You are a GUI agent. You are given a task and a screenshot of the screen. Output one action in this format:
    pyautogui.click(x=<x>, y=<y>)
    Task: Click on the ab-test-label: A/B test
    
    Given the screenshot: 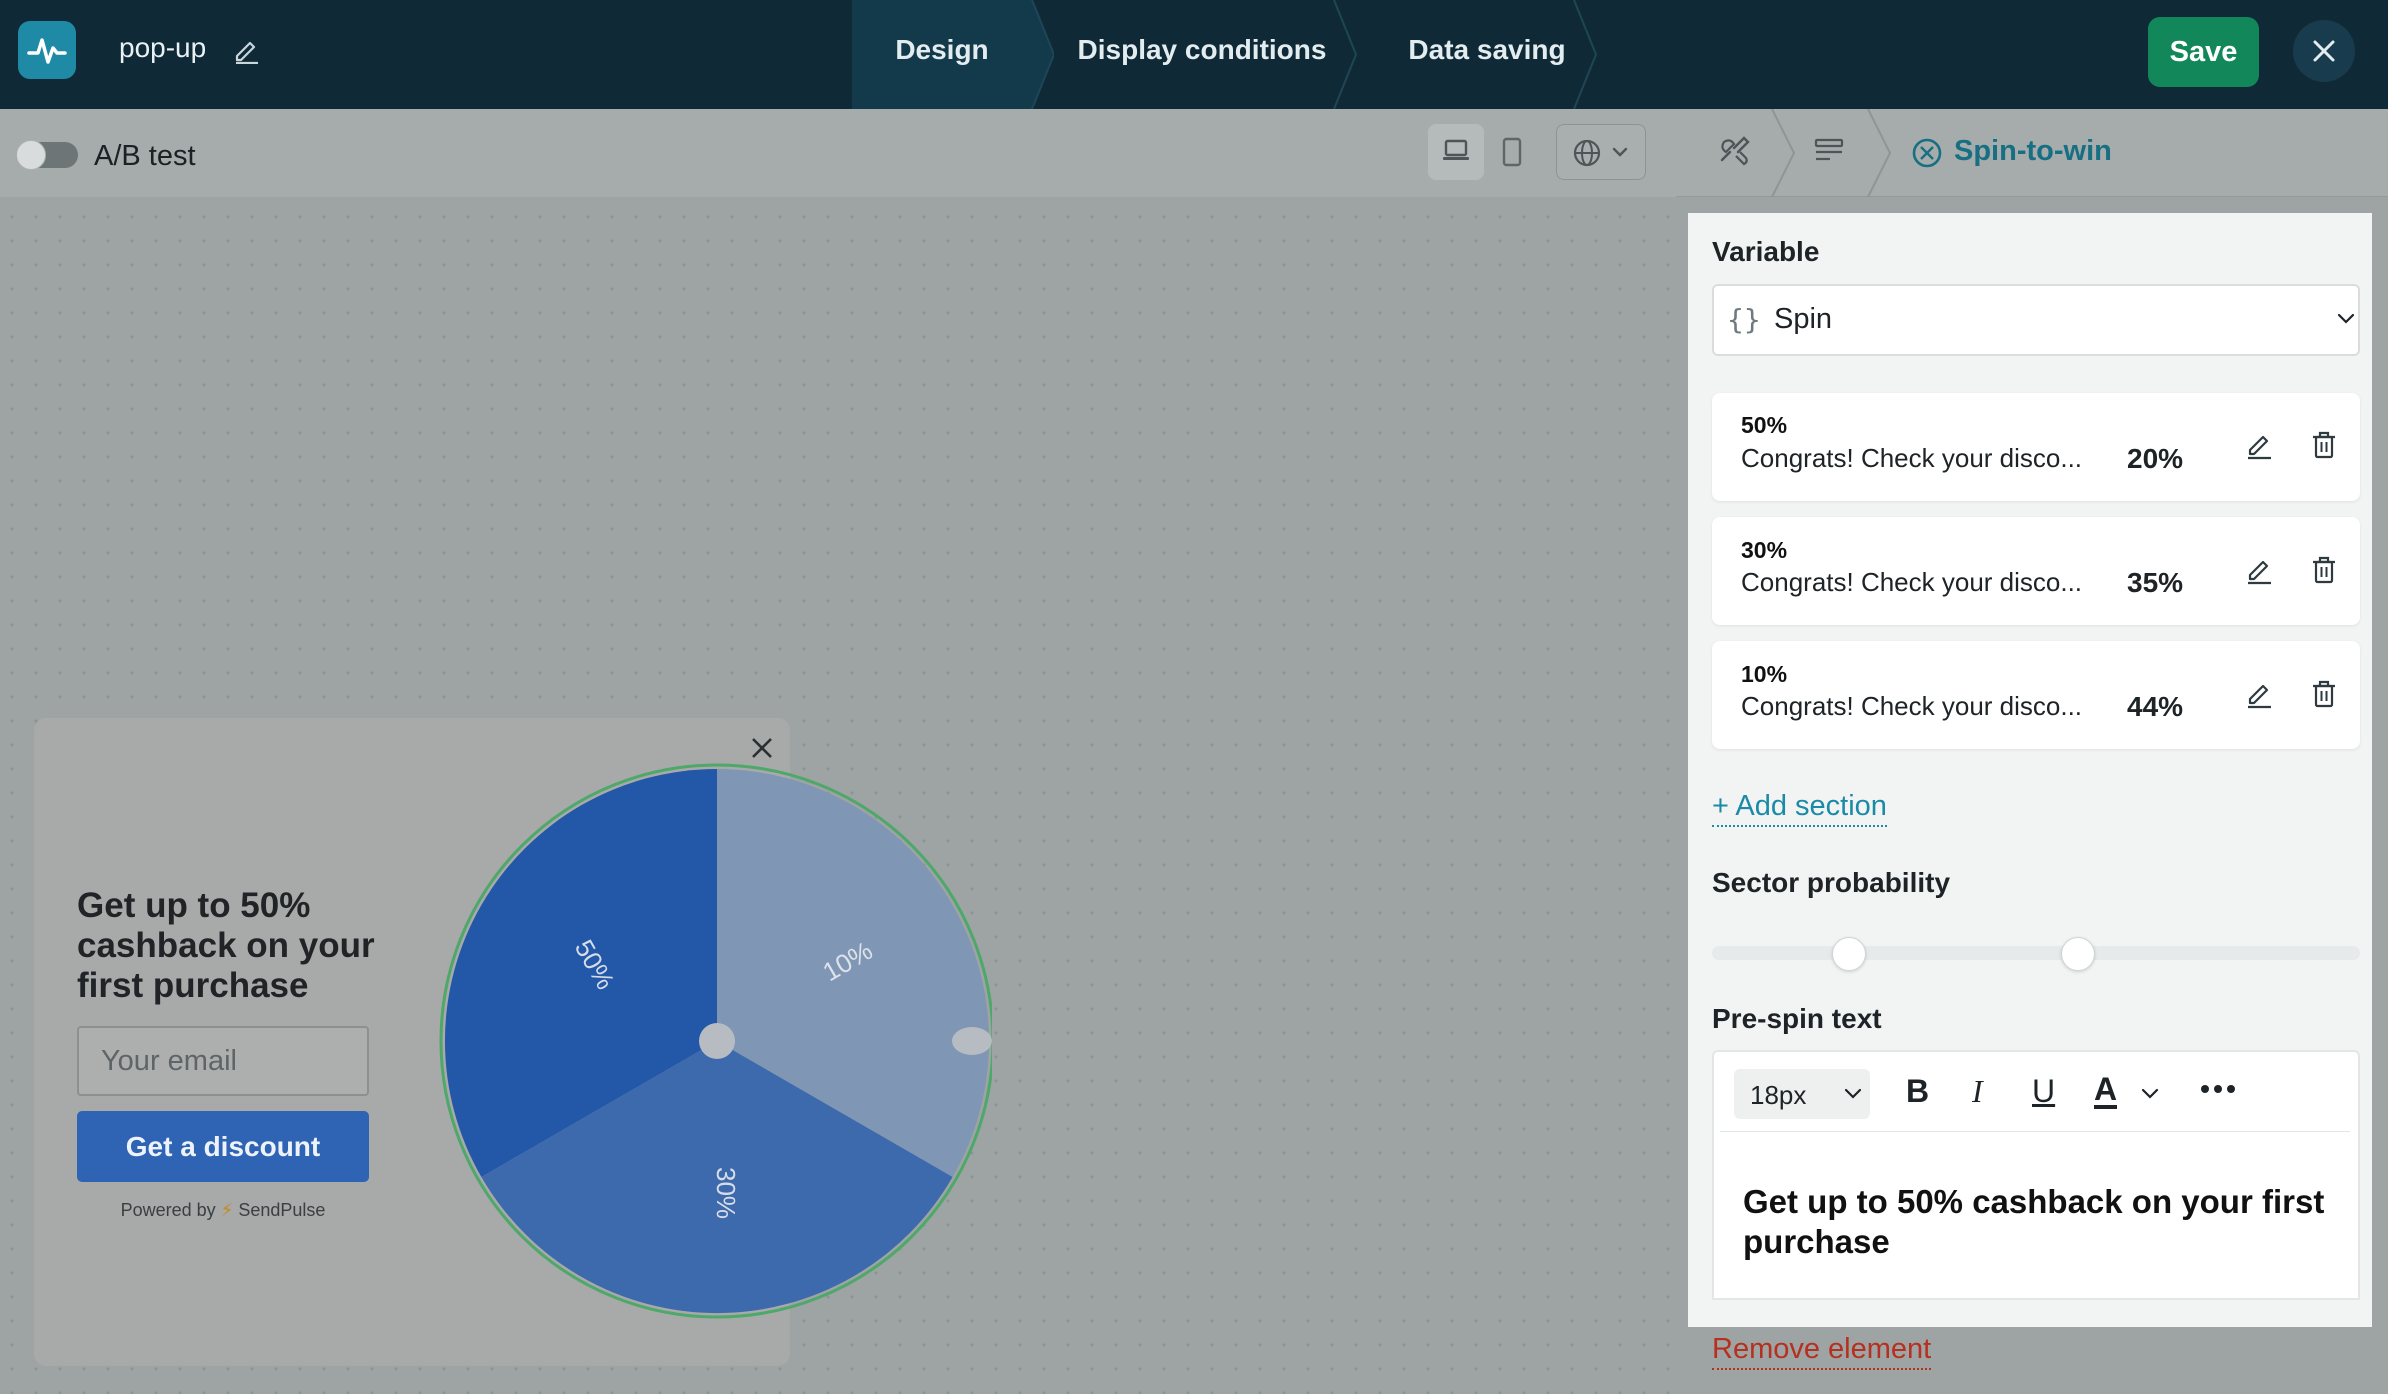 What is the action you would take?
    pyautogui.click(x=145, y=156)
    